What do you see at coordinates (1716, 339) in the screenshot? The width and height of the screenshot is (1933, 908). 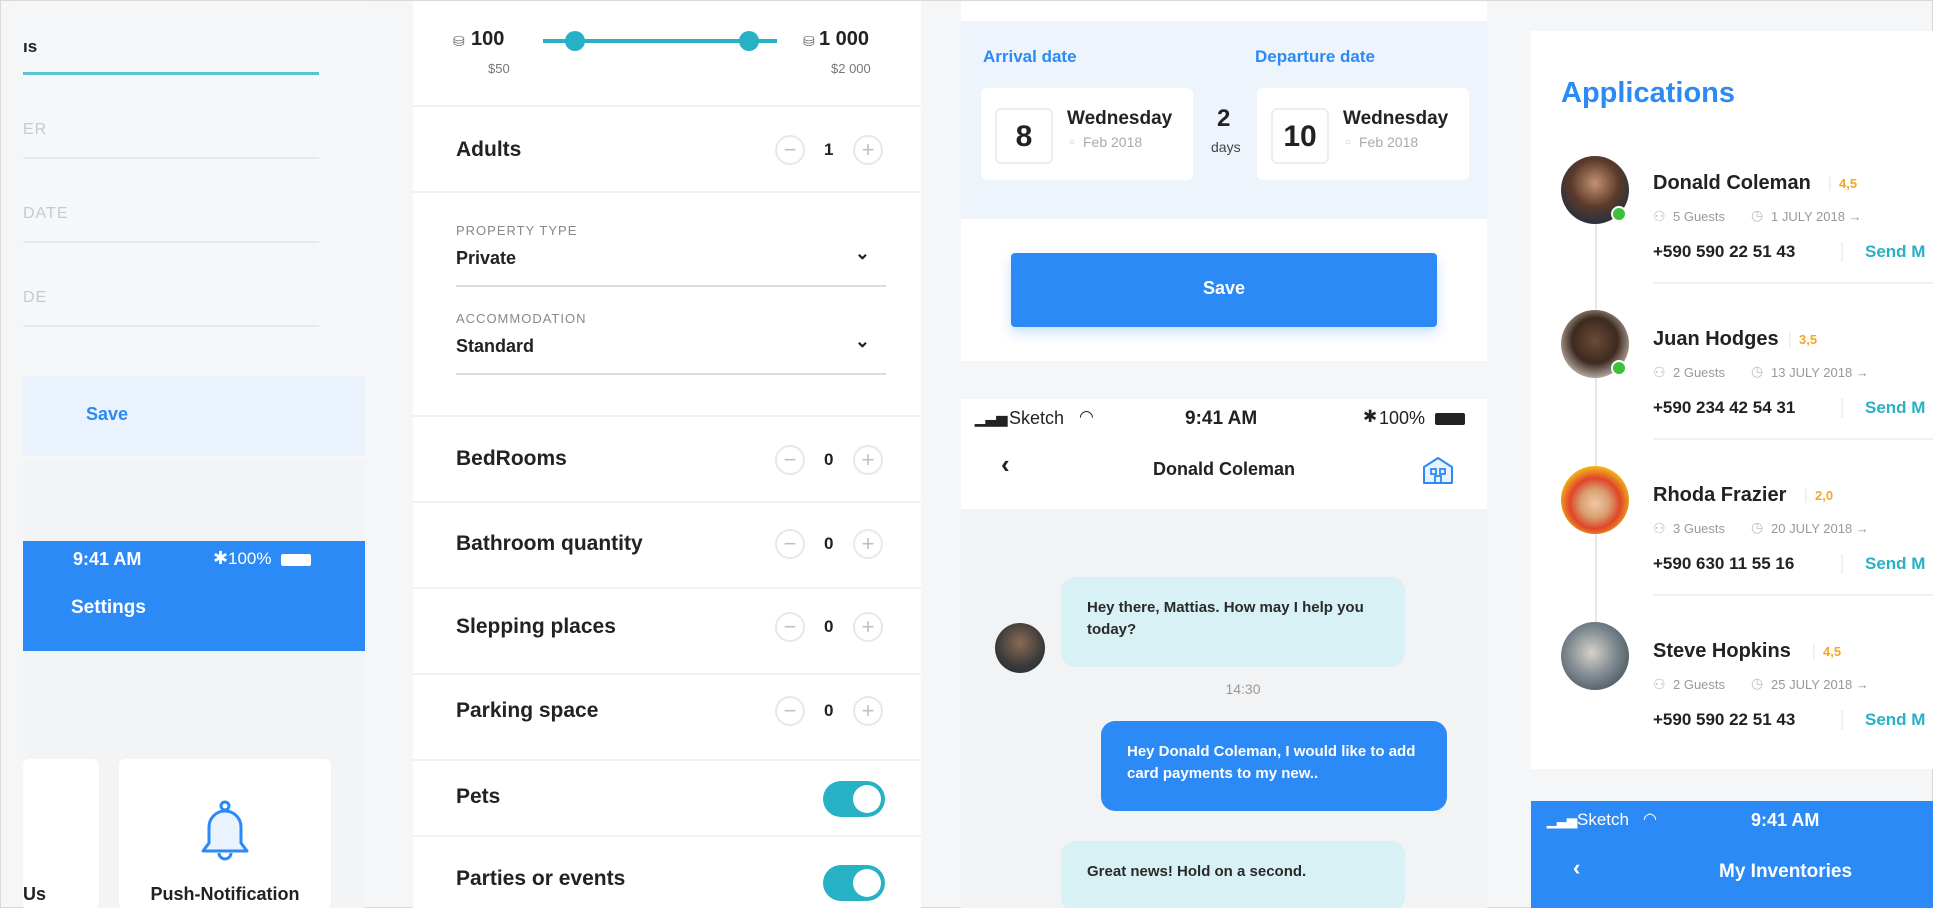 I see `applicant-name: Juan Hodges` at bounding box center [1716, 339].